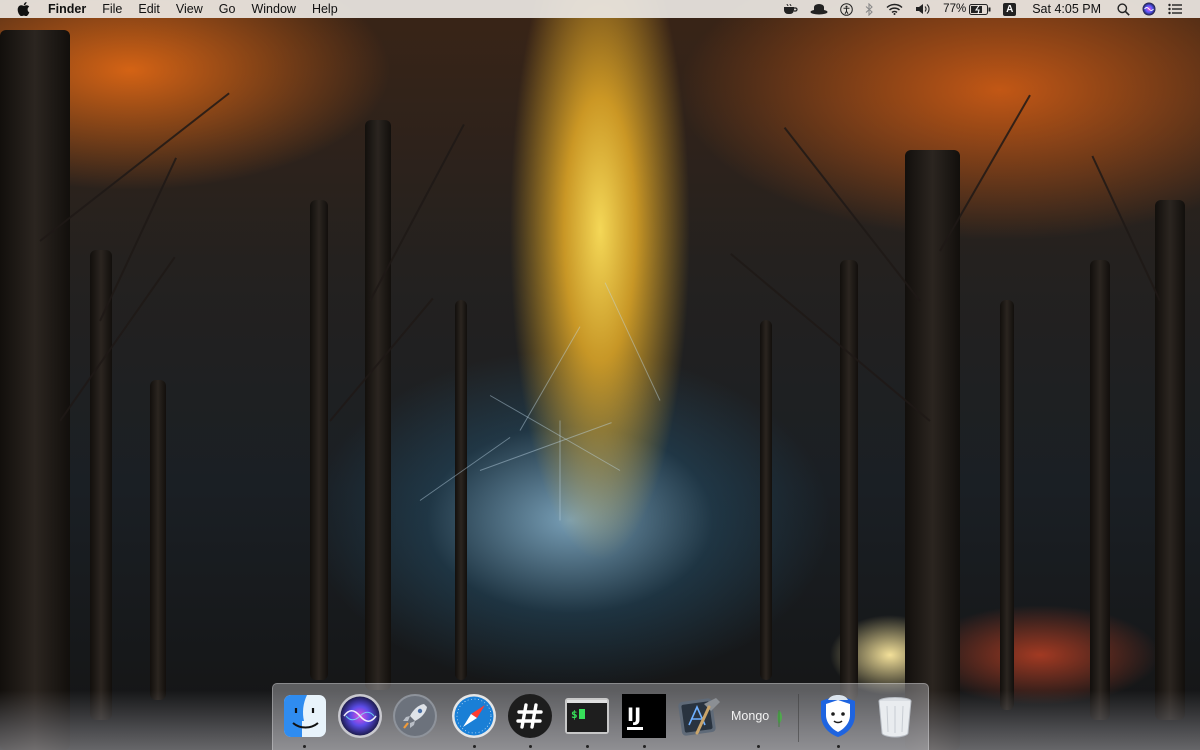 The width and height of the screenshot is (1200, 750). I want to click on battery-status: 77%, so click(967, 9).